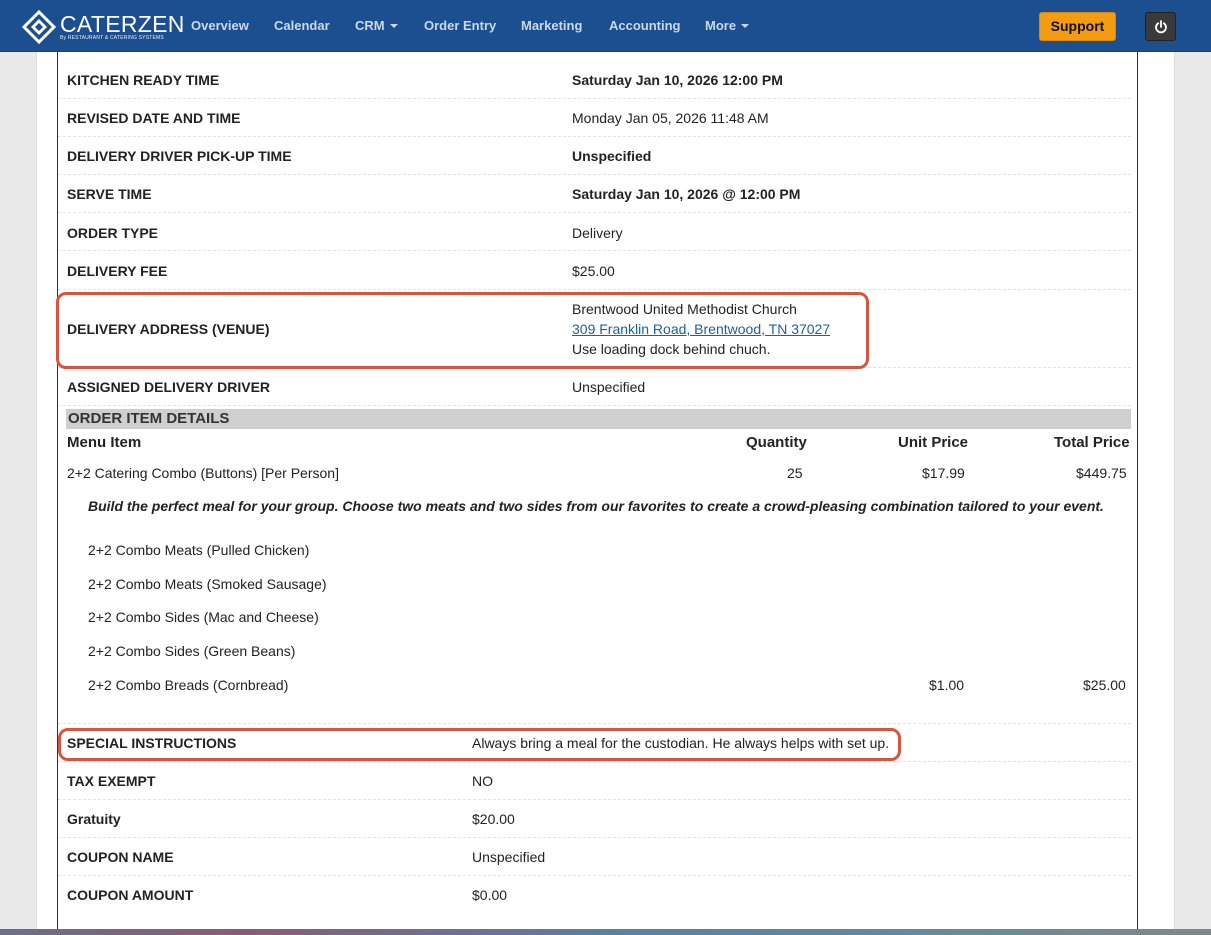 The width and height of the screenshot is (1211, 935). I want to click on nav-calendar: Calendar, so click(302, 25).